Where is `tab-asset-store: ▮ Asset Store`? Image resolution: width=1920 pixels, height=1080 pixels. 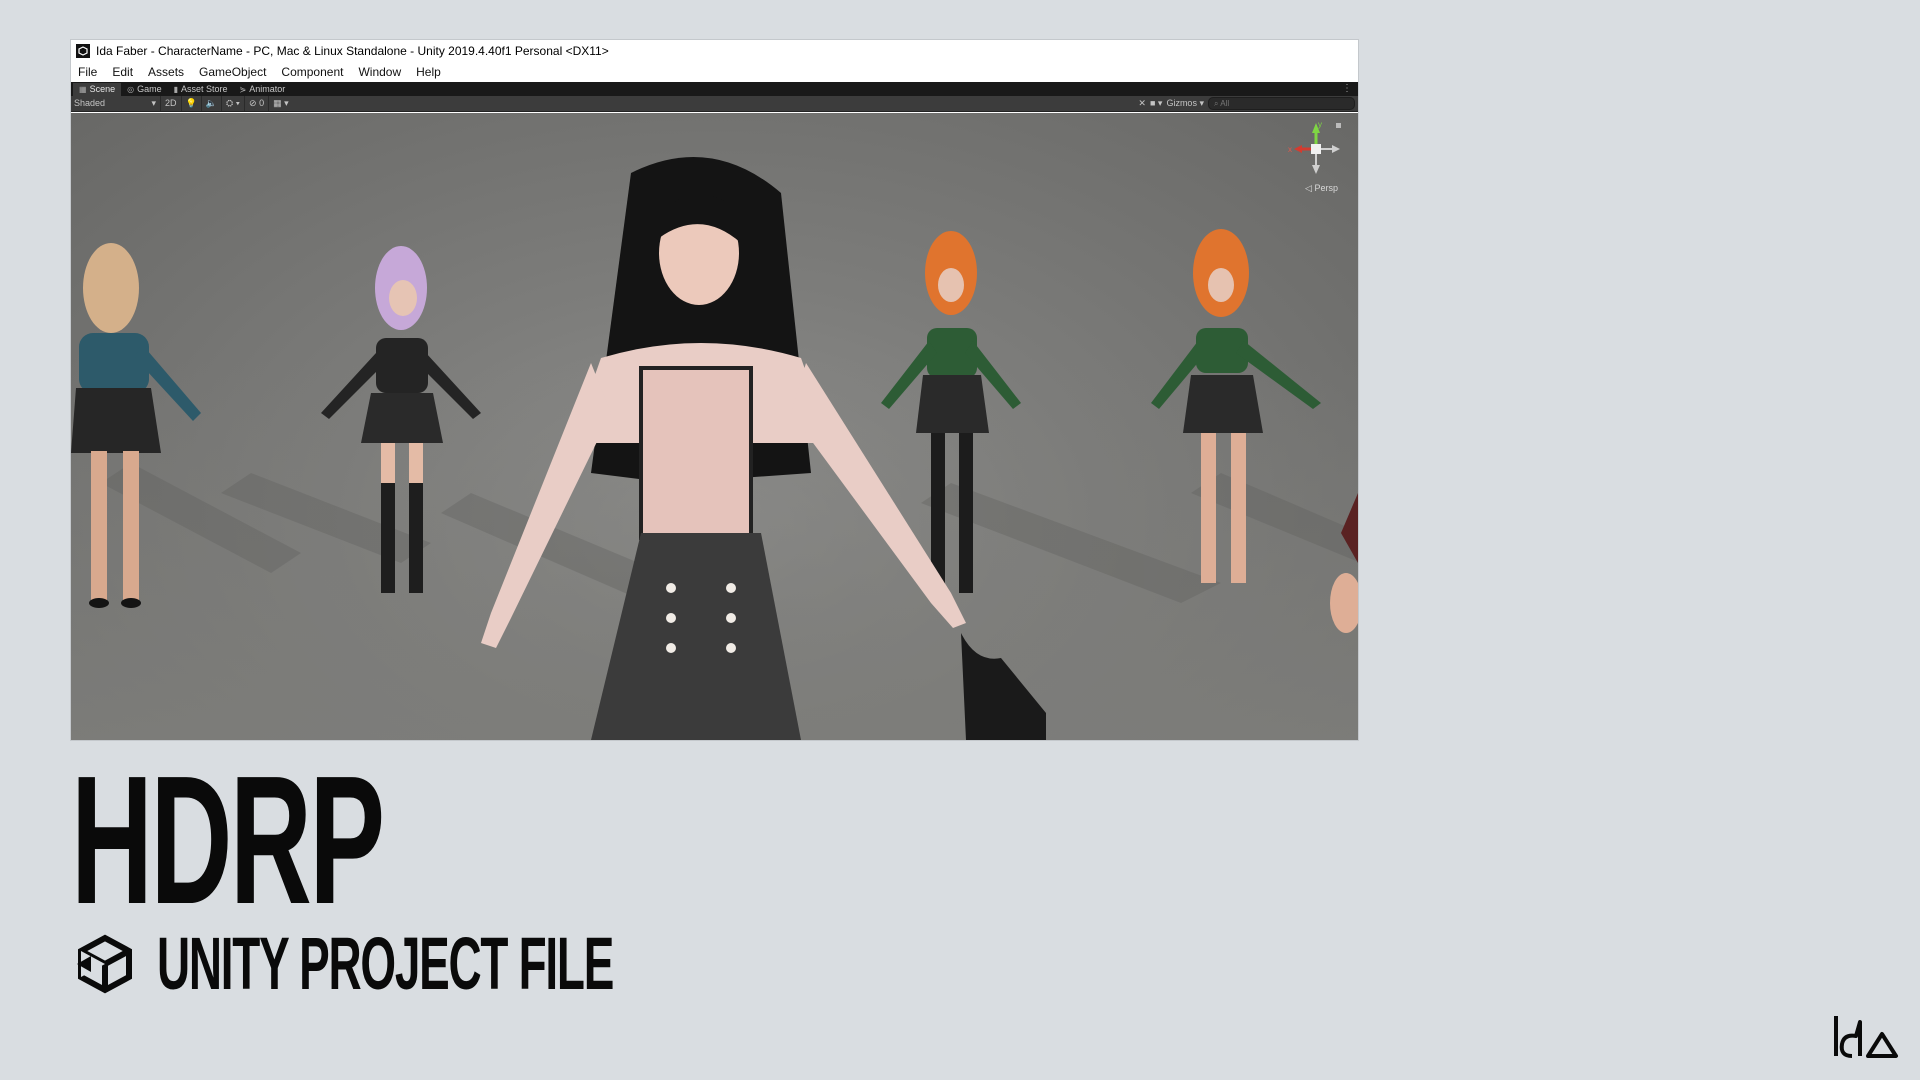
tab-asset-store: ▮ Asset Store is located at coordinates (201, 89).